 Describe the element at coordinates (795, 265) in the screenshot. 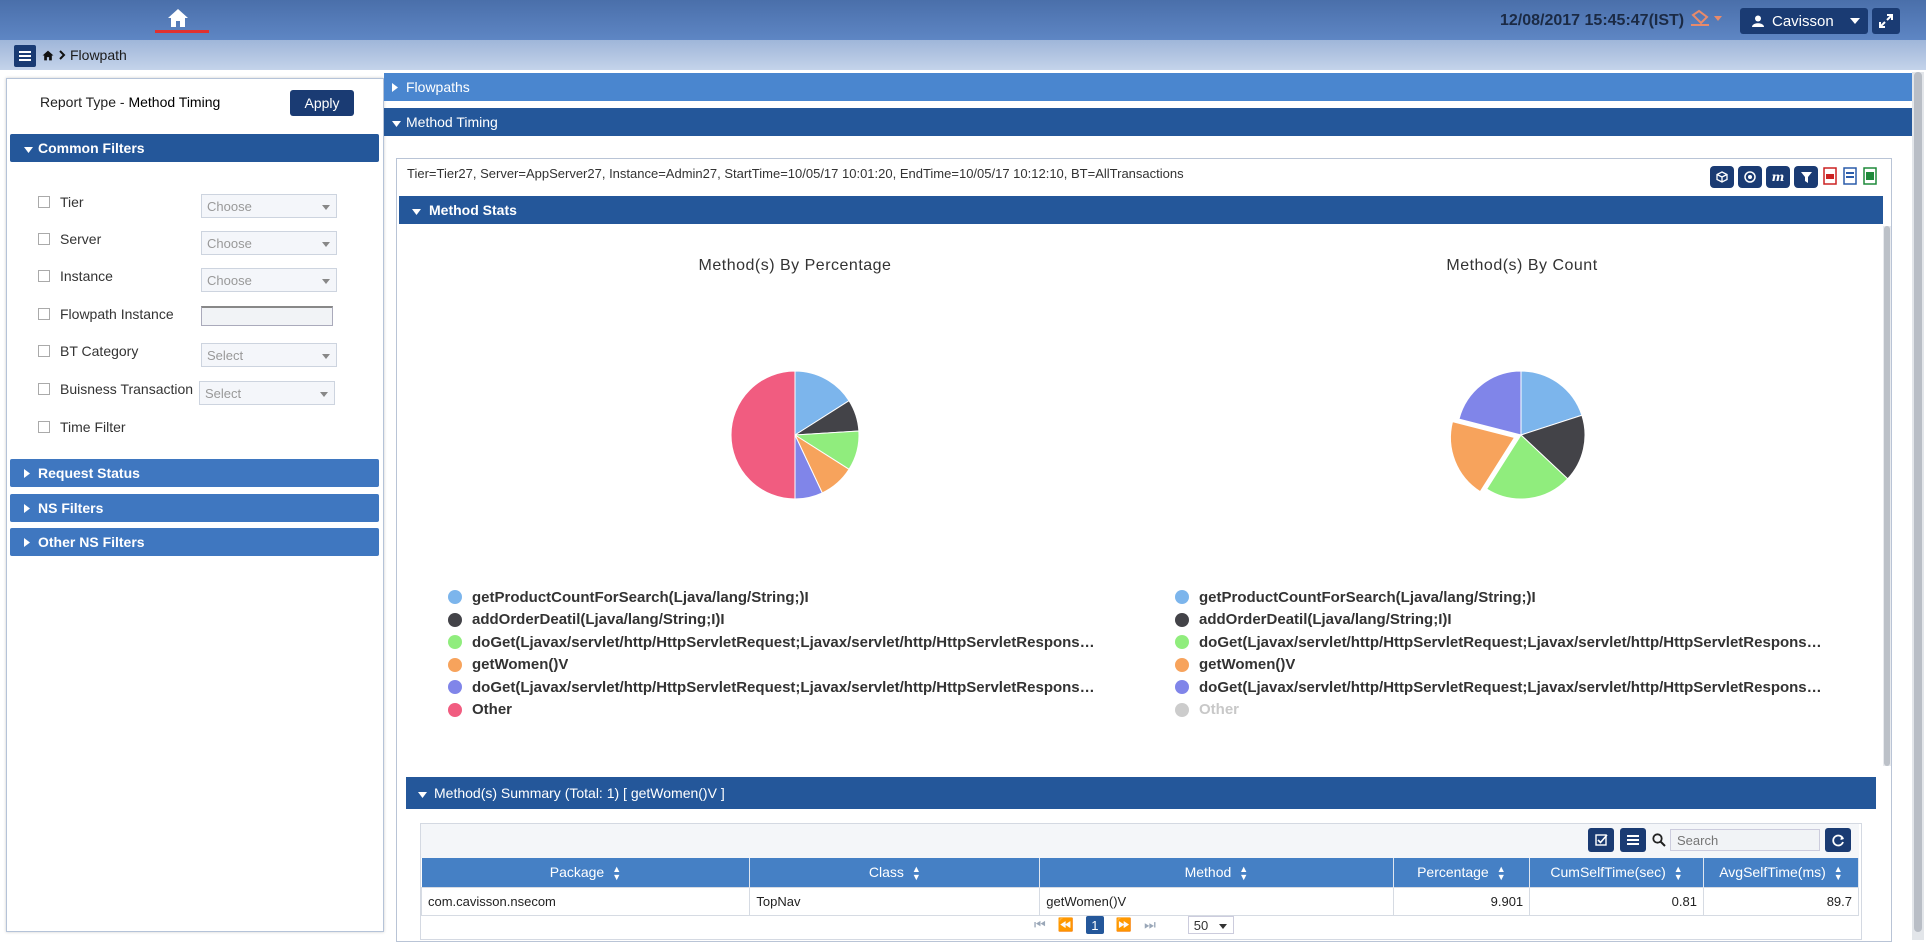

I see `chart-title: Method(s) By Percentage` at that location.